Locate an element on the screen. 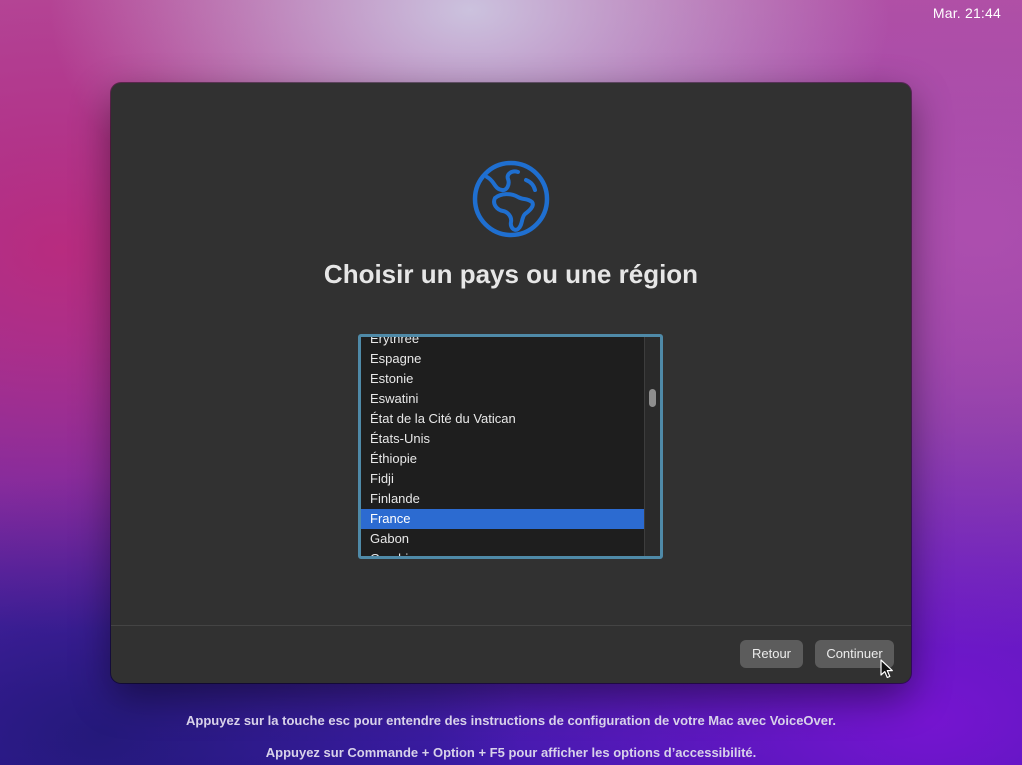  country-list-item: Eswatini is located at coordinates (503, 399).